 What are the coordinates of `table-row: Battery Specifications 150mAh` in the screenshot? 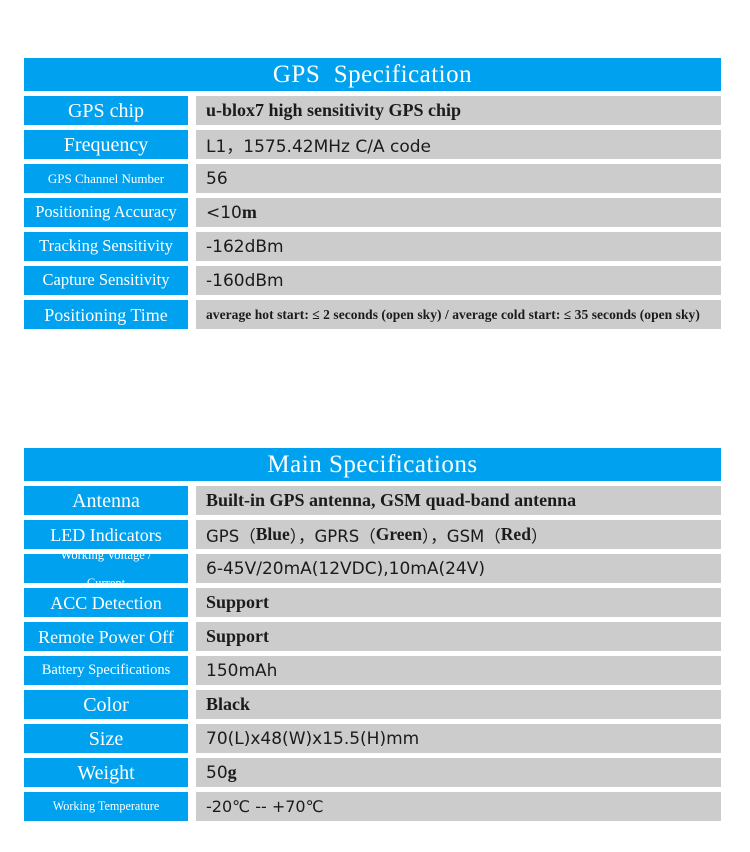 It's located at (372, 670).